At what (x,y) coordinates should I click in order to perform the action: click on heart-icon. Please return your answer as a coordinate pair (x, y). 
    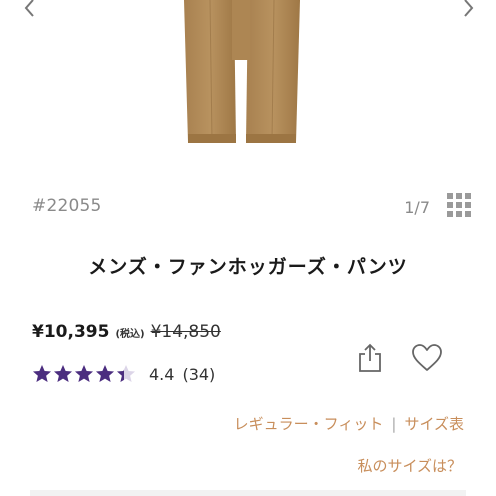
    Looking at the image, I should click on (427, 358).